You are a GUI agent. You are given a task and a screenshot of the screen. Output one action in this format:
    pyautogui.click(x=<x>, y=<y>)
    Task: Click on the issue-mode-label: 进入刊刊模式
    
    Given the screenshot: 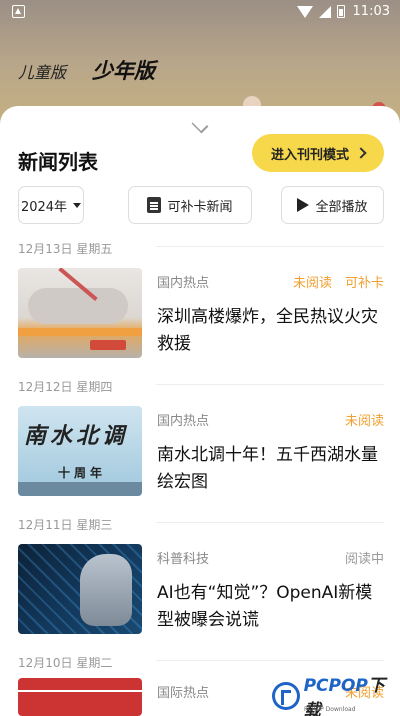 What is the action you would take?
    pyautogui.click(x=309, y=155)
    